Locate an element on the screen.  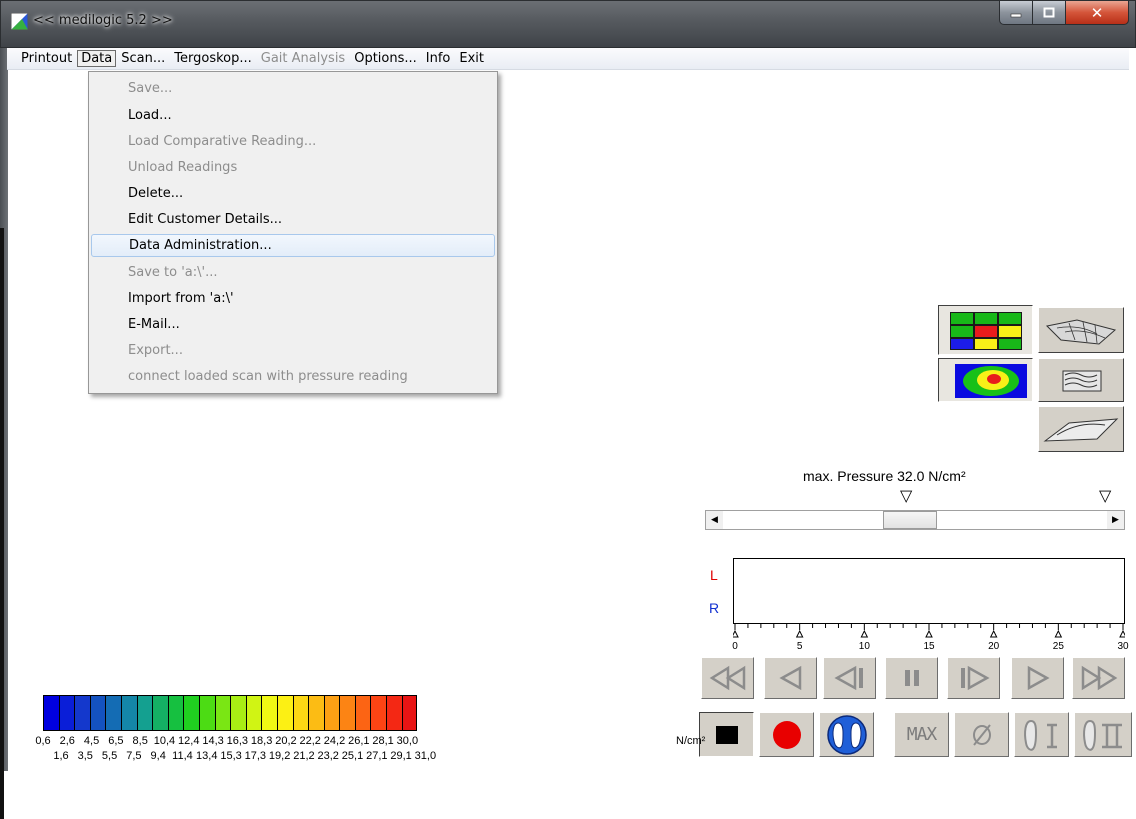
surface-view-button is located at coordinates (1081, 429).